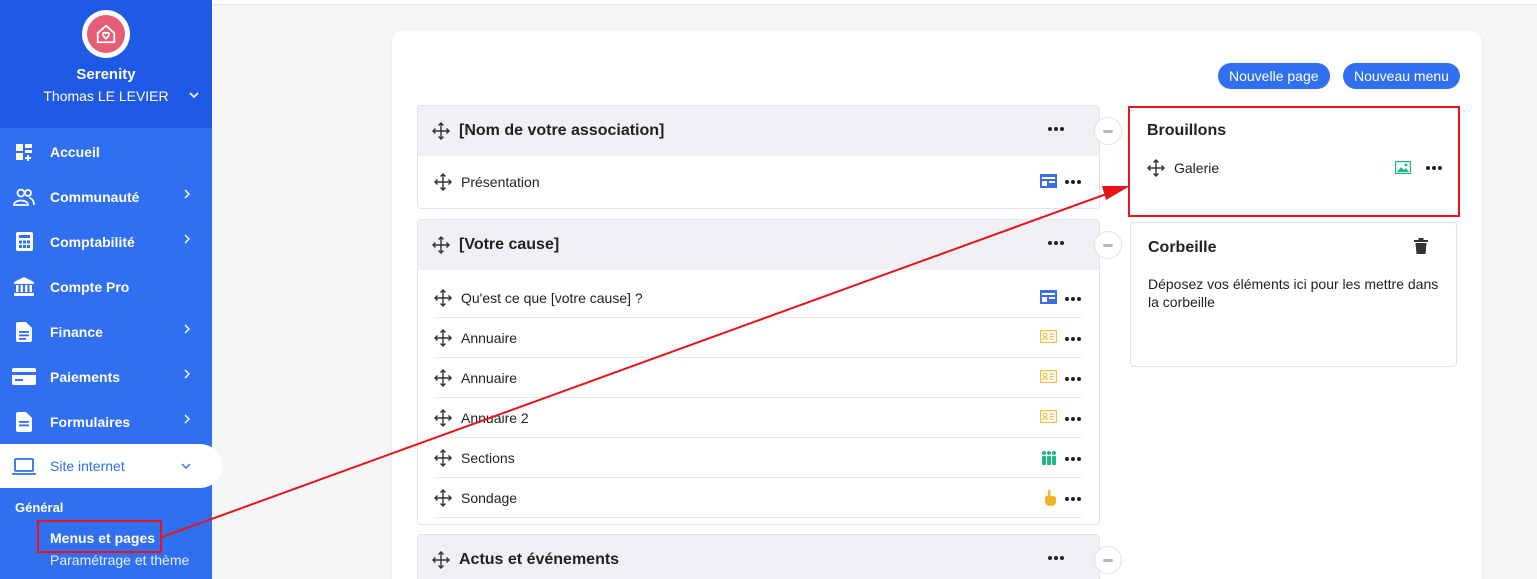 The image size is (1537, 579). I want to click on document-icon, so click(24, 331).